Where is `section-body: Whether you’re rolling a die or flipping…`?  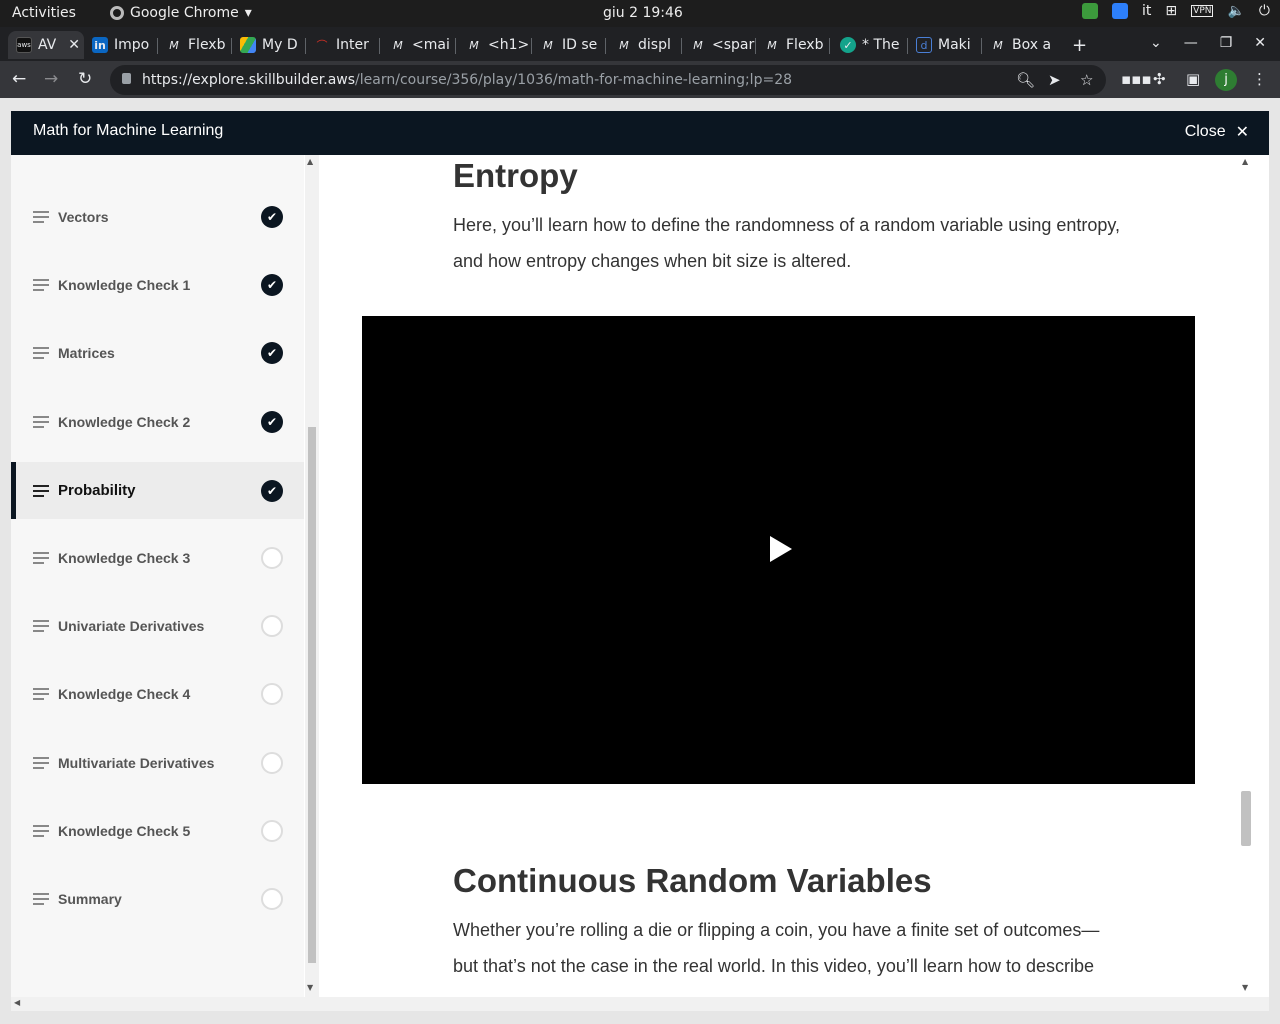 section-body: Whether you’re rolling a die or flipping… is located at coordinates (776, 948).